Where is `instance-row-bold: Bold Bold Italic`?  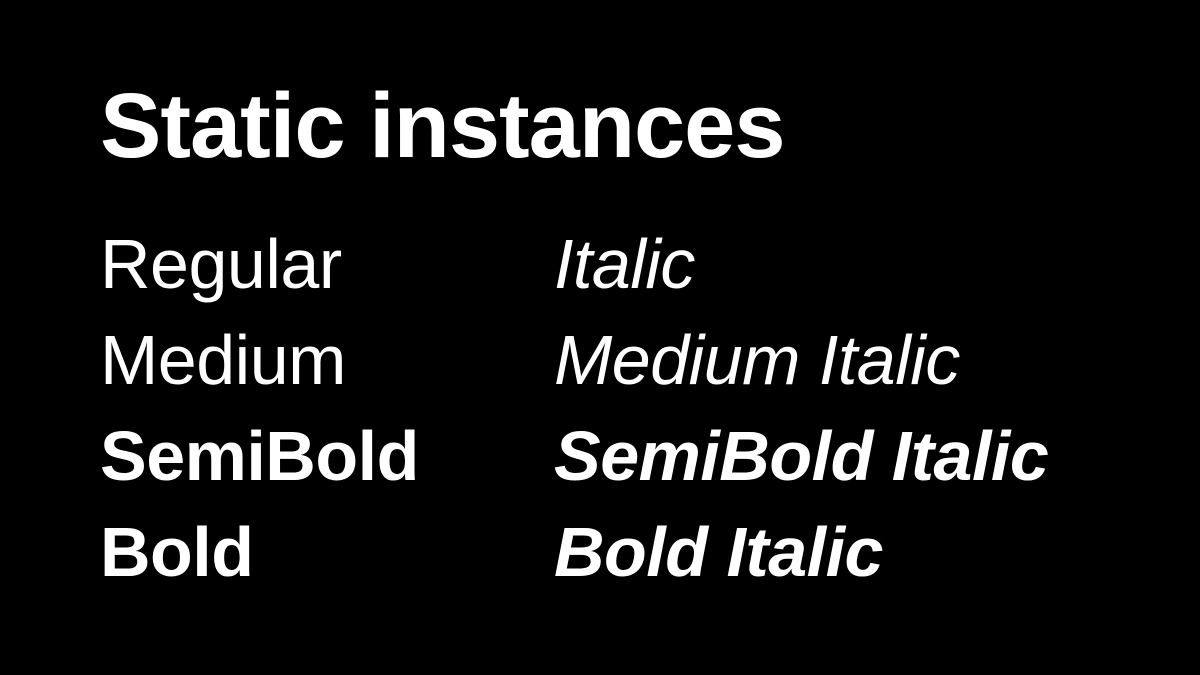 instance-row-bold: Bold Bold Italic is located at coordinates (640, 560).